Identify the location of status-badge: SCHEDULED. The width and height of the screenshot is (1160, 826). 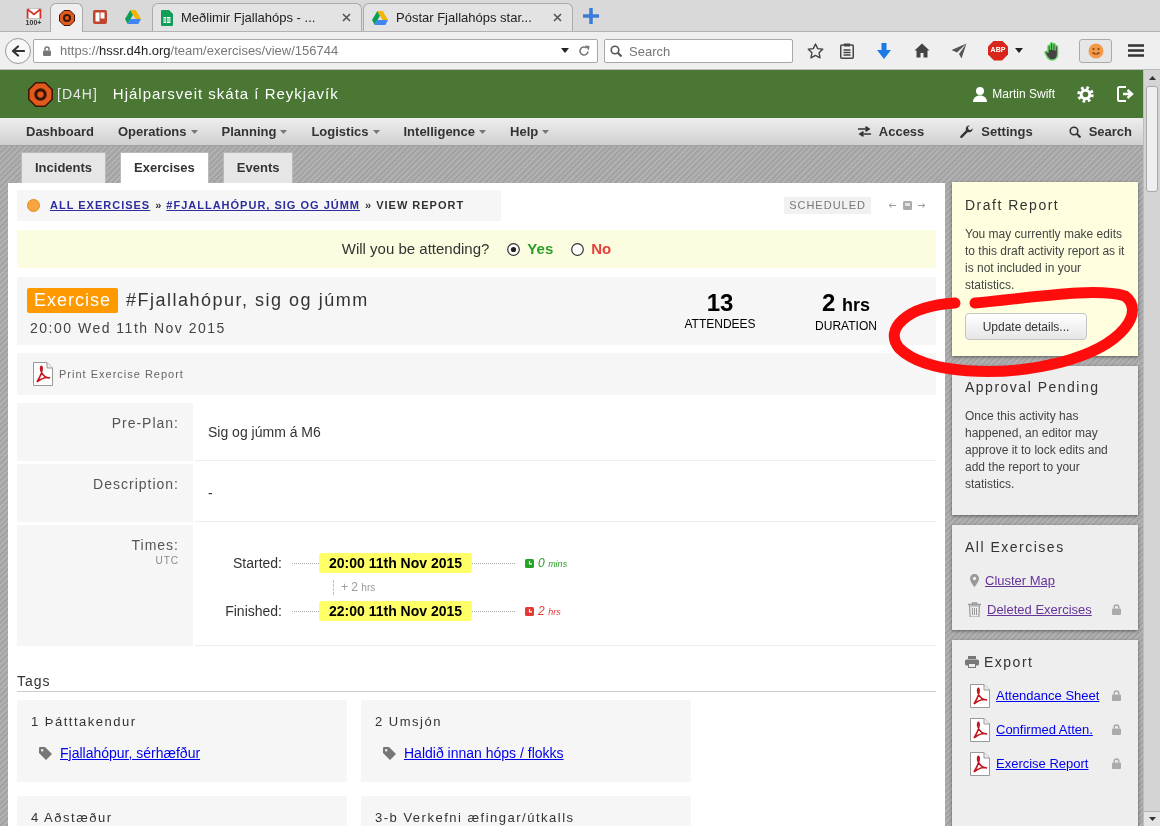
(827, 205).